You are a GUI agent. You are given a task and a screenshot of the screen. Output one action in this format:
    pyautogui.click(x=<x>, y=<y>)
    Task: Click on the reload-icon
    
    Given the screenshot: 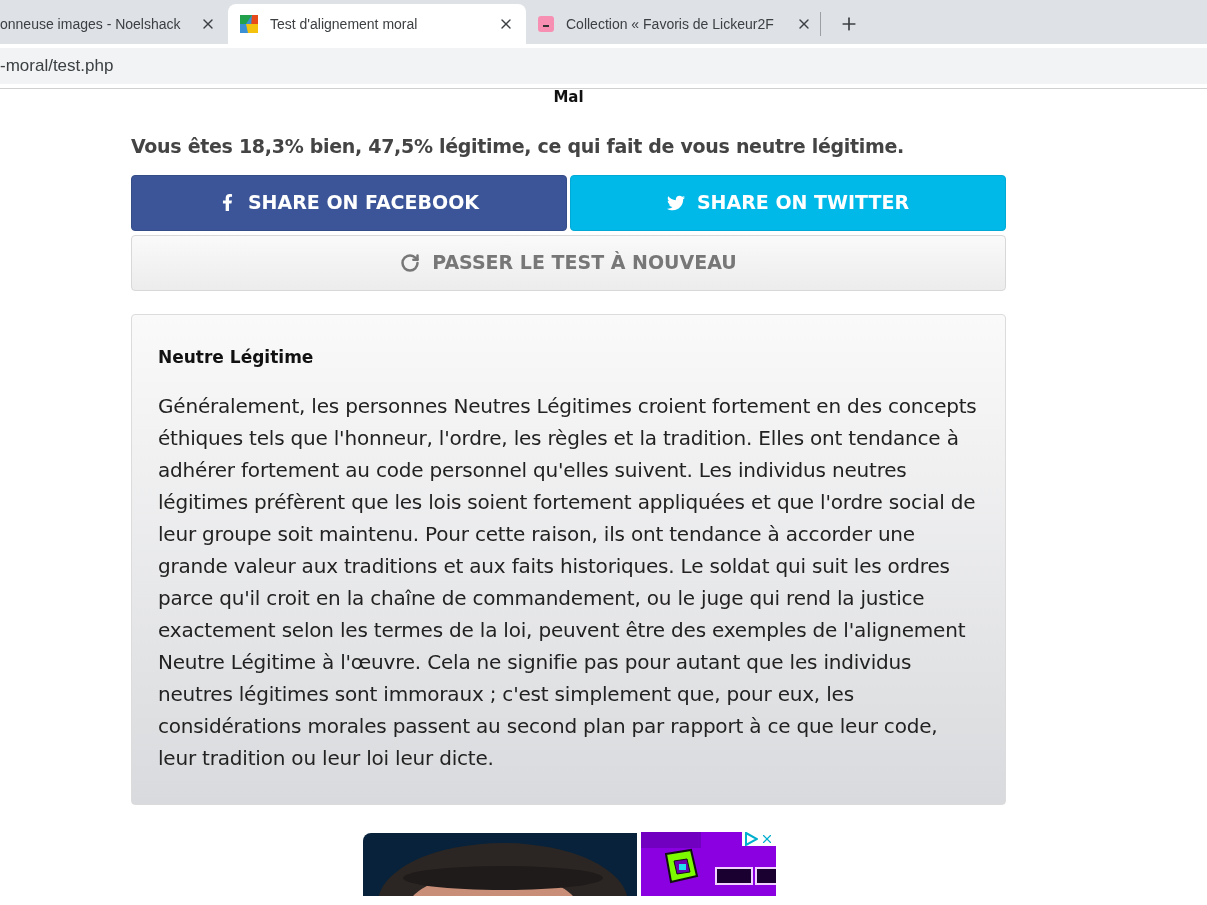 What is the action you would take?
    pyautogui.click(x=410, y=262)
    